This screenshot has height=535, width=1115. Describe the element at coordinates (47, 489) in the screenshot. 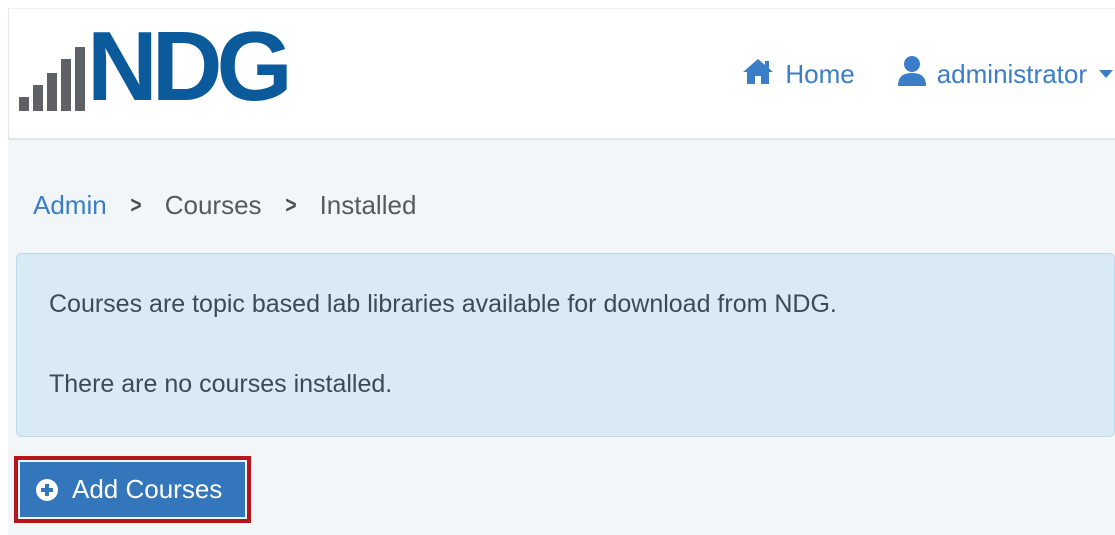

I see `plus-circle-icon` at that location.